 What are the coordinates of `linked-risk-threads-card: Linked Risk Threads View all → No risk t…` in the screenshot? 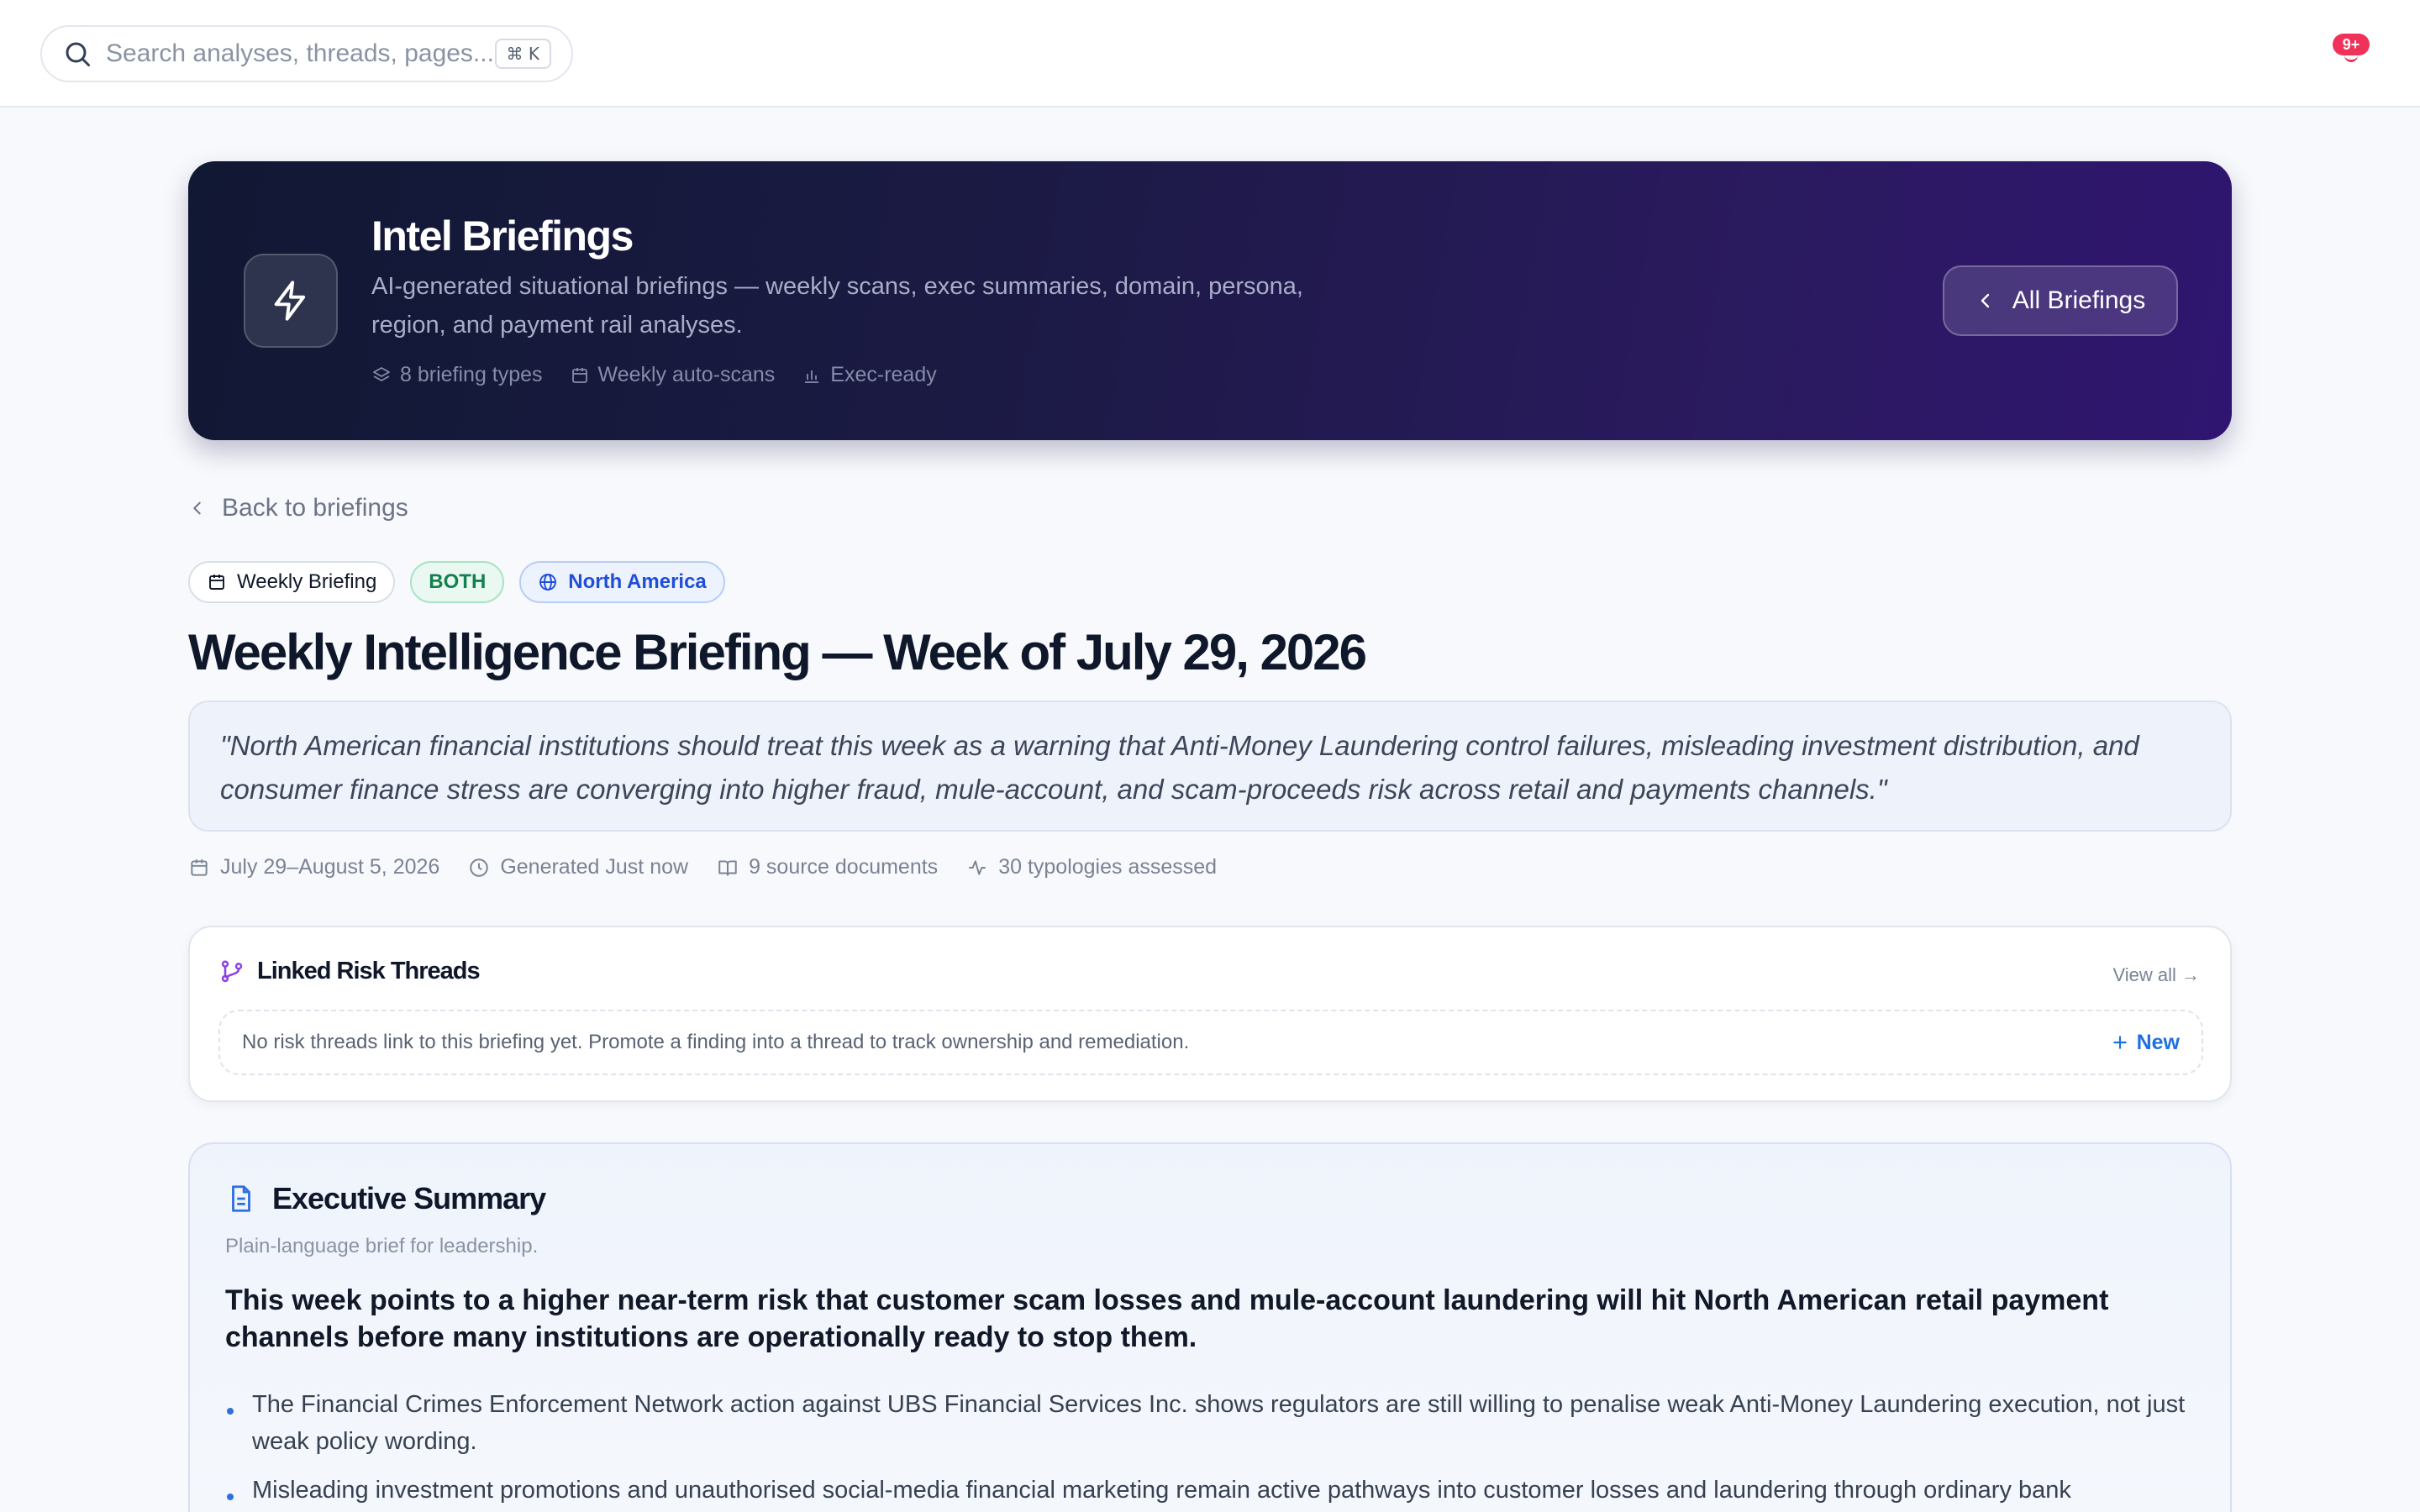 It's located at (1210, 1014).